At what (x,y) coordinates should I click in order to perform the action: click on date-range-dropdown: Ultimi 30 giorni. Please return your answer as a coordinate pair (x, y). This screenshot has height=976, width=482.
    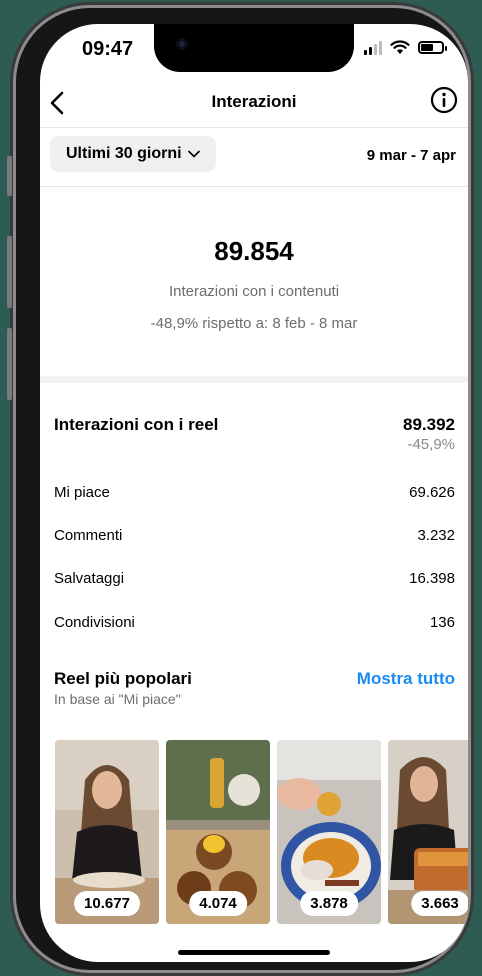
    Looking at the image, I should click on (133, 154).